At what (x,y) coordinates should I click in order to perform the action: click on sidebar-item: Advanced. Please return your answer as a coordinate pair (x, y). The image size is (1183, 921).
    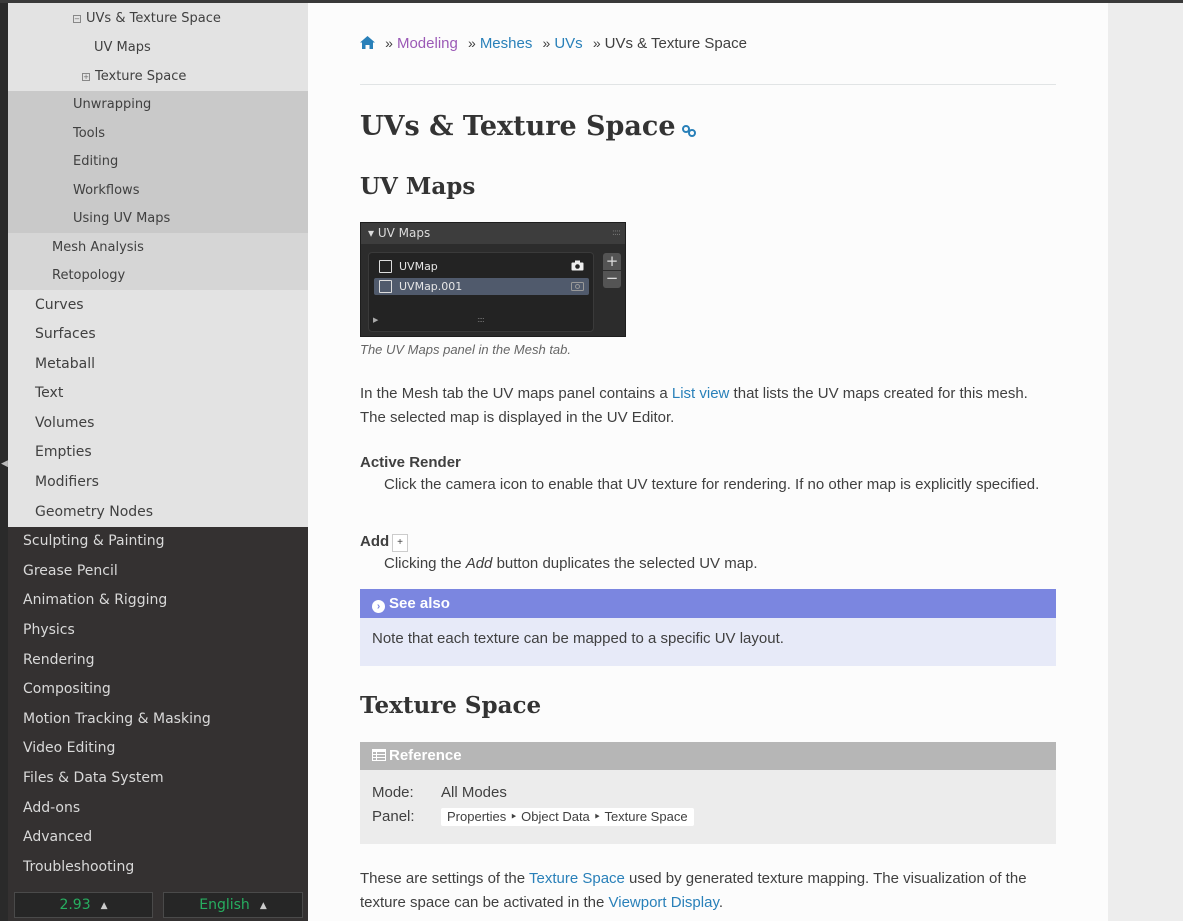
    Looking at the image, I should click on (158, 837).